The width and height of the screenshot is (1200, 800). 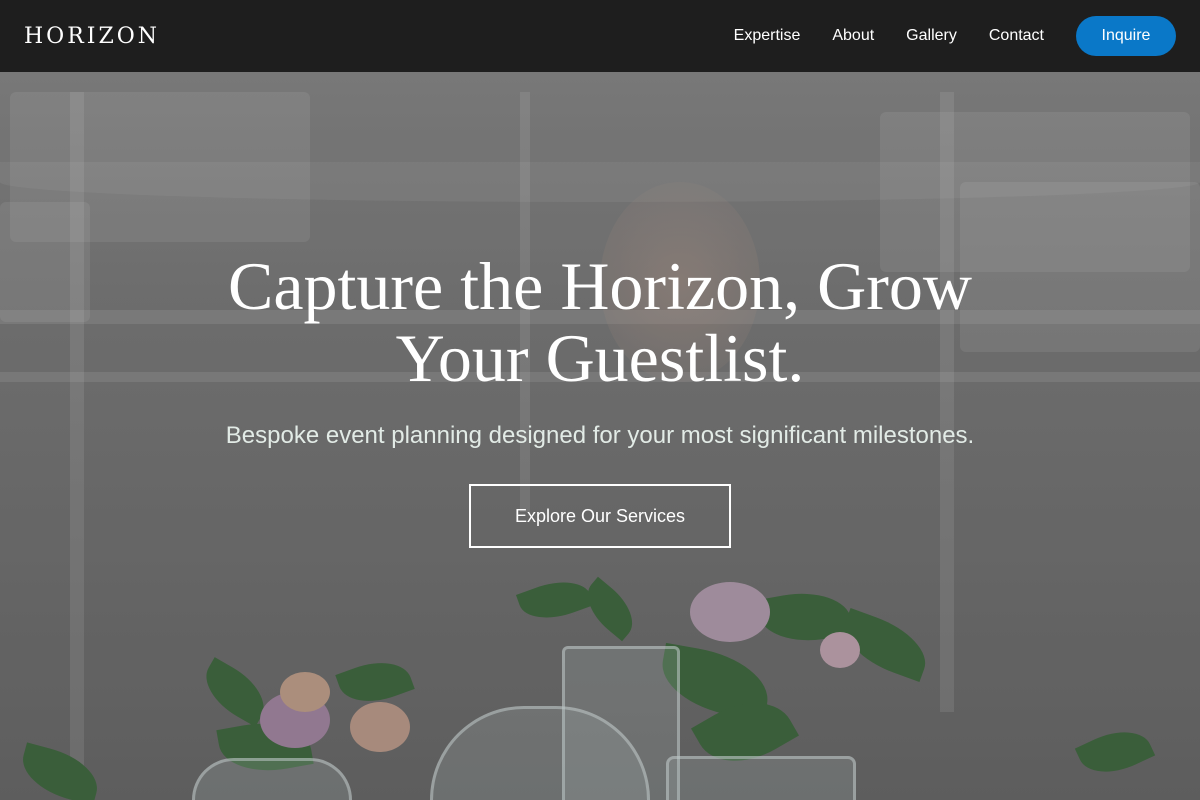 What do you see at coordinates (1126, 36) in the screenshot?
I see `inquire-button: Inquire` at bounding box center [1126, 36].